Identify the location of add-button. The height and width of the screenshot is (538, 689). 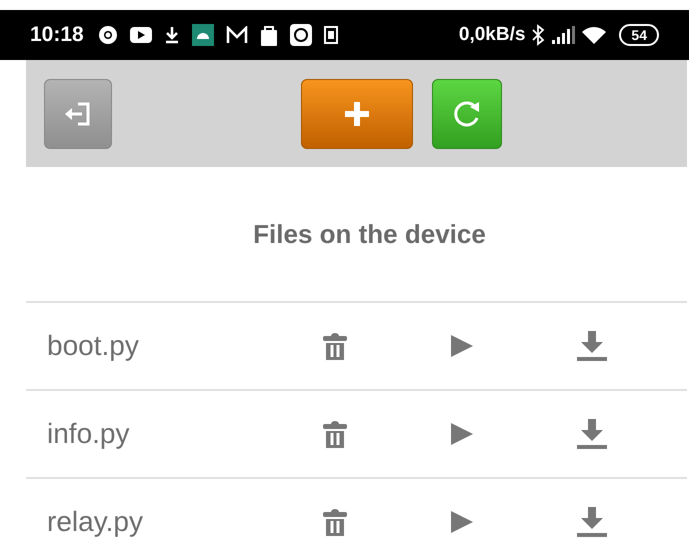
(357, 113).